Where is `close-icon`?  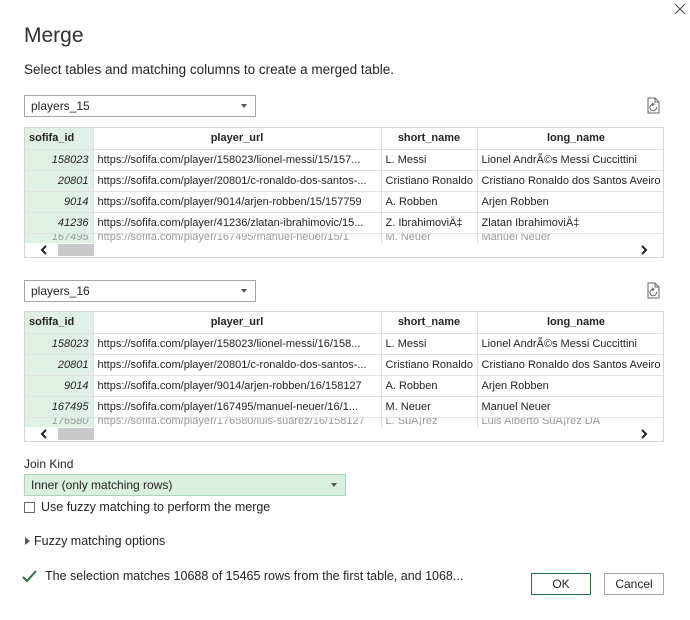 close-icon is located at coordinates (680, 9).